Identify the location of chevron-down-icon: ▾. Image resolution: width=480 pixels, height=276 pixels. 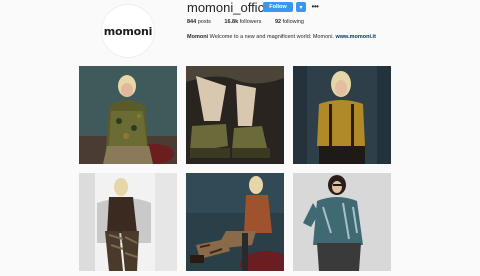
(301, 7).